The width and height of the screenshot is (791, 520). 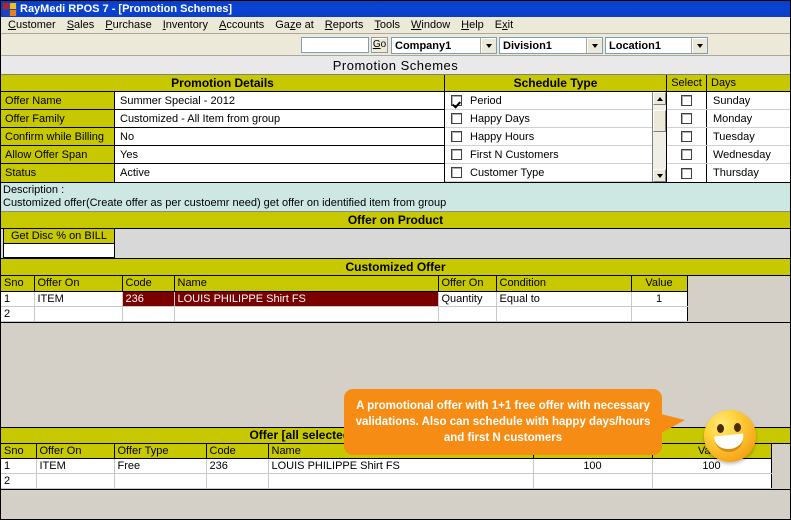 I want to click on offer-family-label: Offer Family, so click(x=58, y=118).